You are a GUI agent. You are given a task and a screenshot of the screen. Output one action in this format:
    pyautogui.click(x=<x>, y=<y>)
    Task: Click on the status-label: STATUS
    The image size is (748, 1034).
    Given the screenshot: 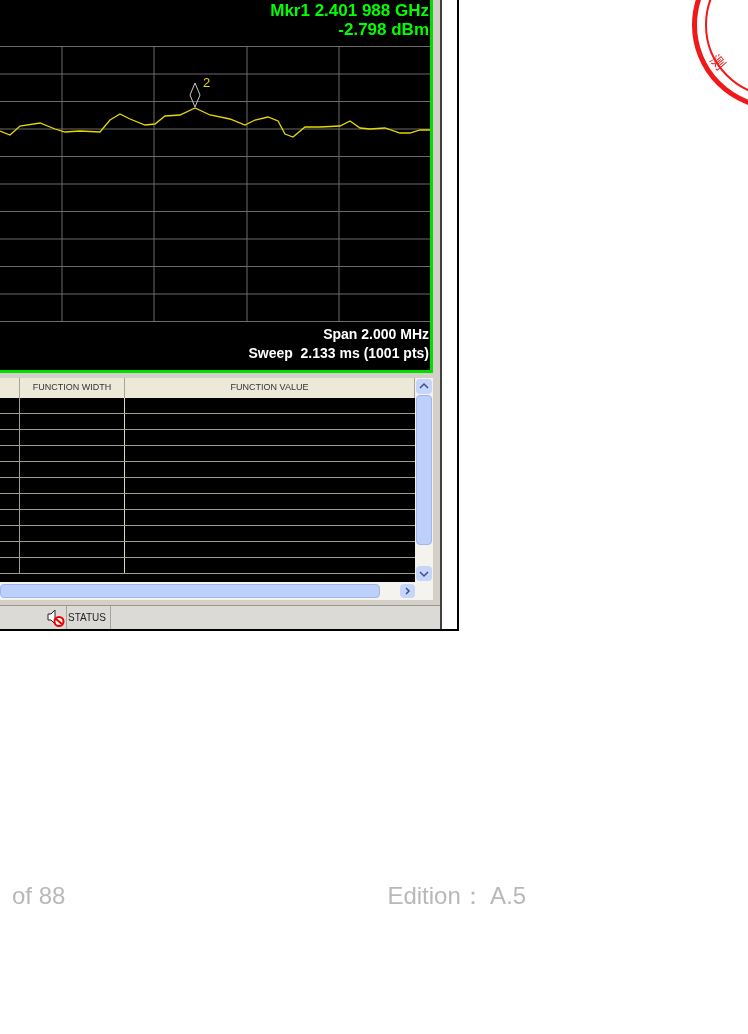 What is the action you would take?
    pyautogui.click(x=88, y=617)
    